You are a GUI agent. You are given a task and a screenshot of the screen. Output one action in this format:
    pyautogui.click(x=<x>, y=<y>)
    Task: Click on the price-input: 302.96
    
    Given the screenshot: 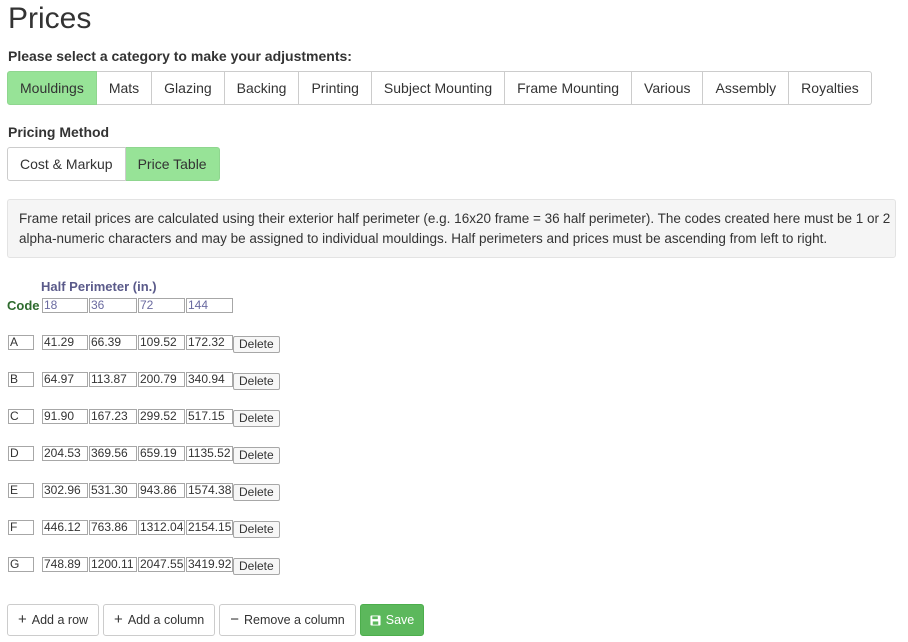 What is the action you would take?
    pyautogui.click(x=65, y=490)
    